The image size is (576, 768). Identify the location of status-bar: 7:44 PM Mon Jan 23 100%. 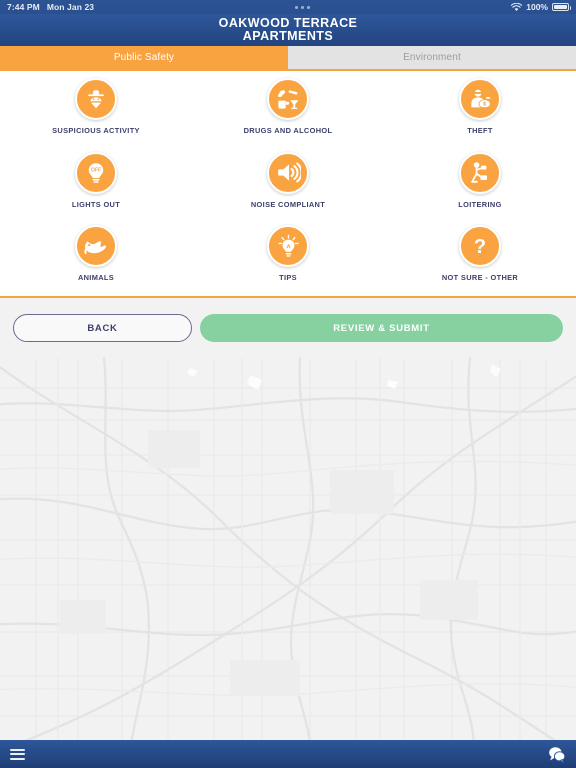
(288, 7).